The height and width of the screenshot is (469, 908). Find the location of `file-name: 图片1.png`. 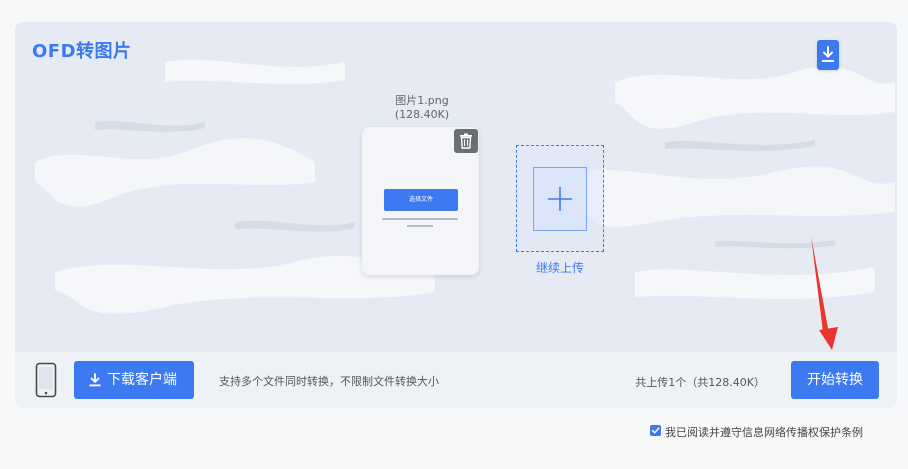

file-name: 图片1.png is located at coordinates (422, 100).